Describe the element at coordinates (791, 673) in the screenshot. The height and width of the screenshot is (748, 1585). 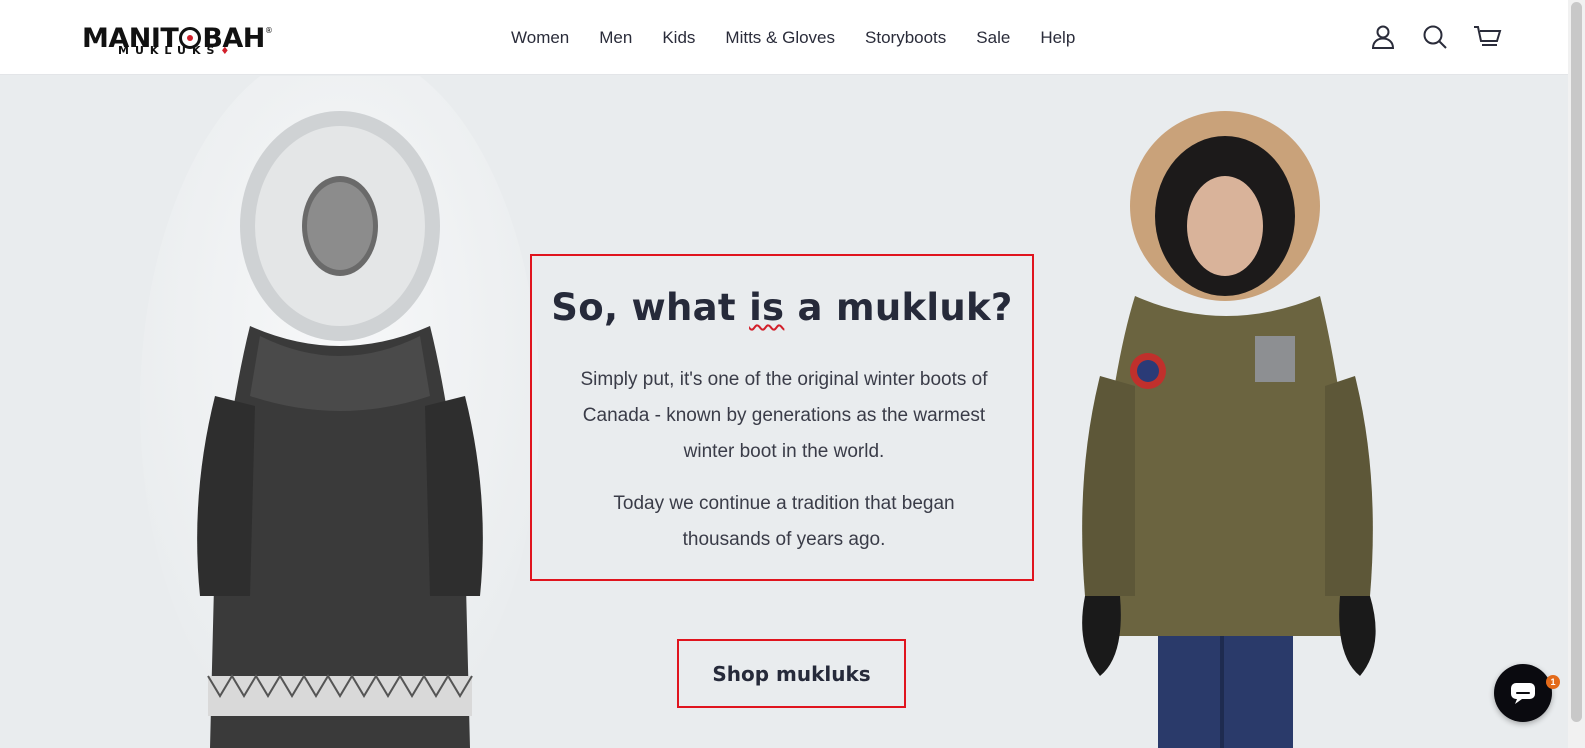
I see `shop-mukluks-button: Shop mukluks` at that location.